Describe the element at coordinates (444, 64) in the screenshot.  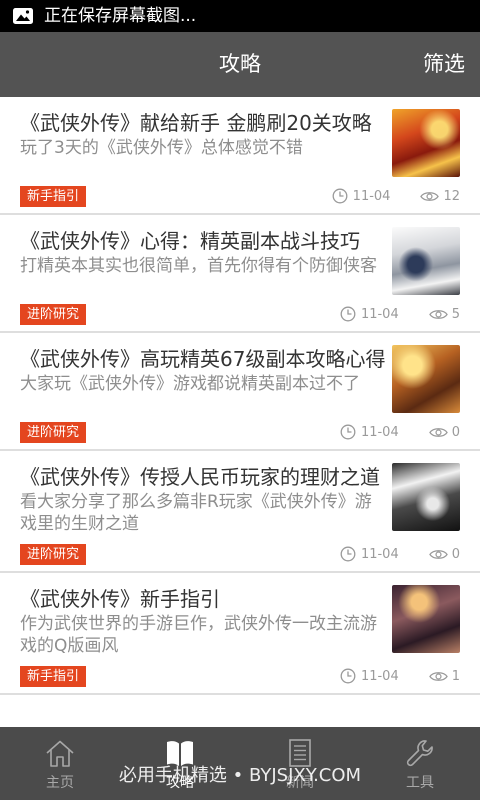
I see `filter-button: 筛选` at that location.